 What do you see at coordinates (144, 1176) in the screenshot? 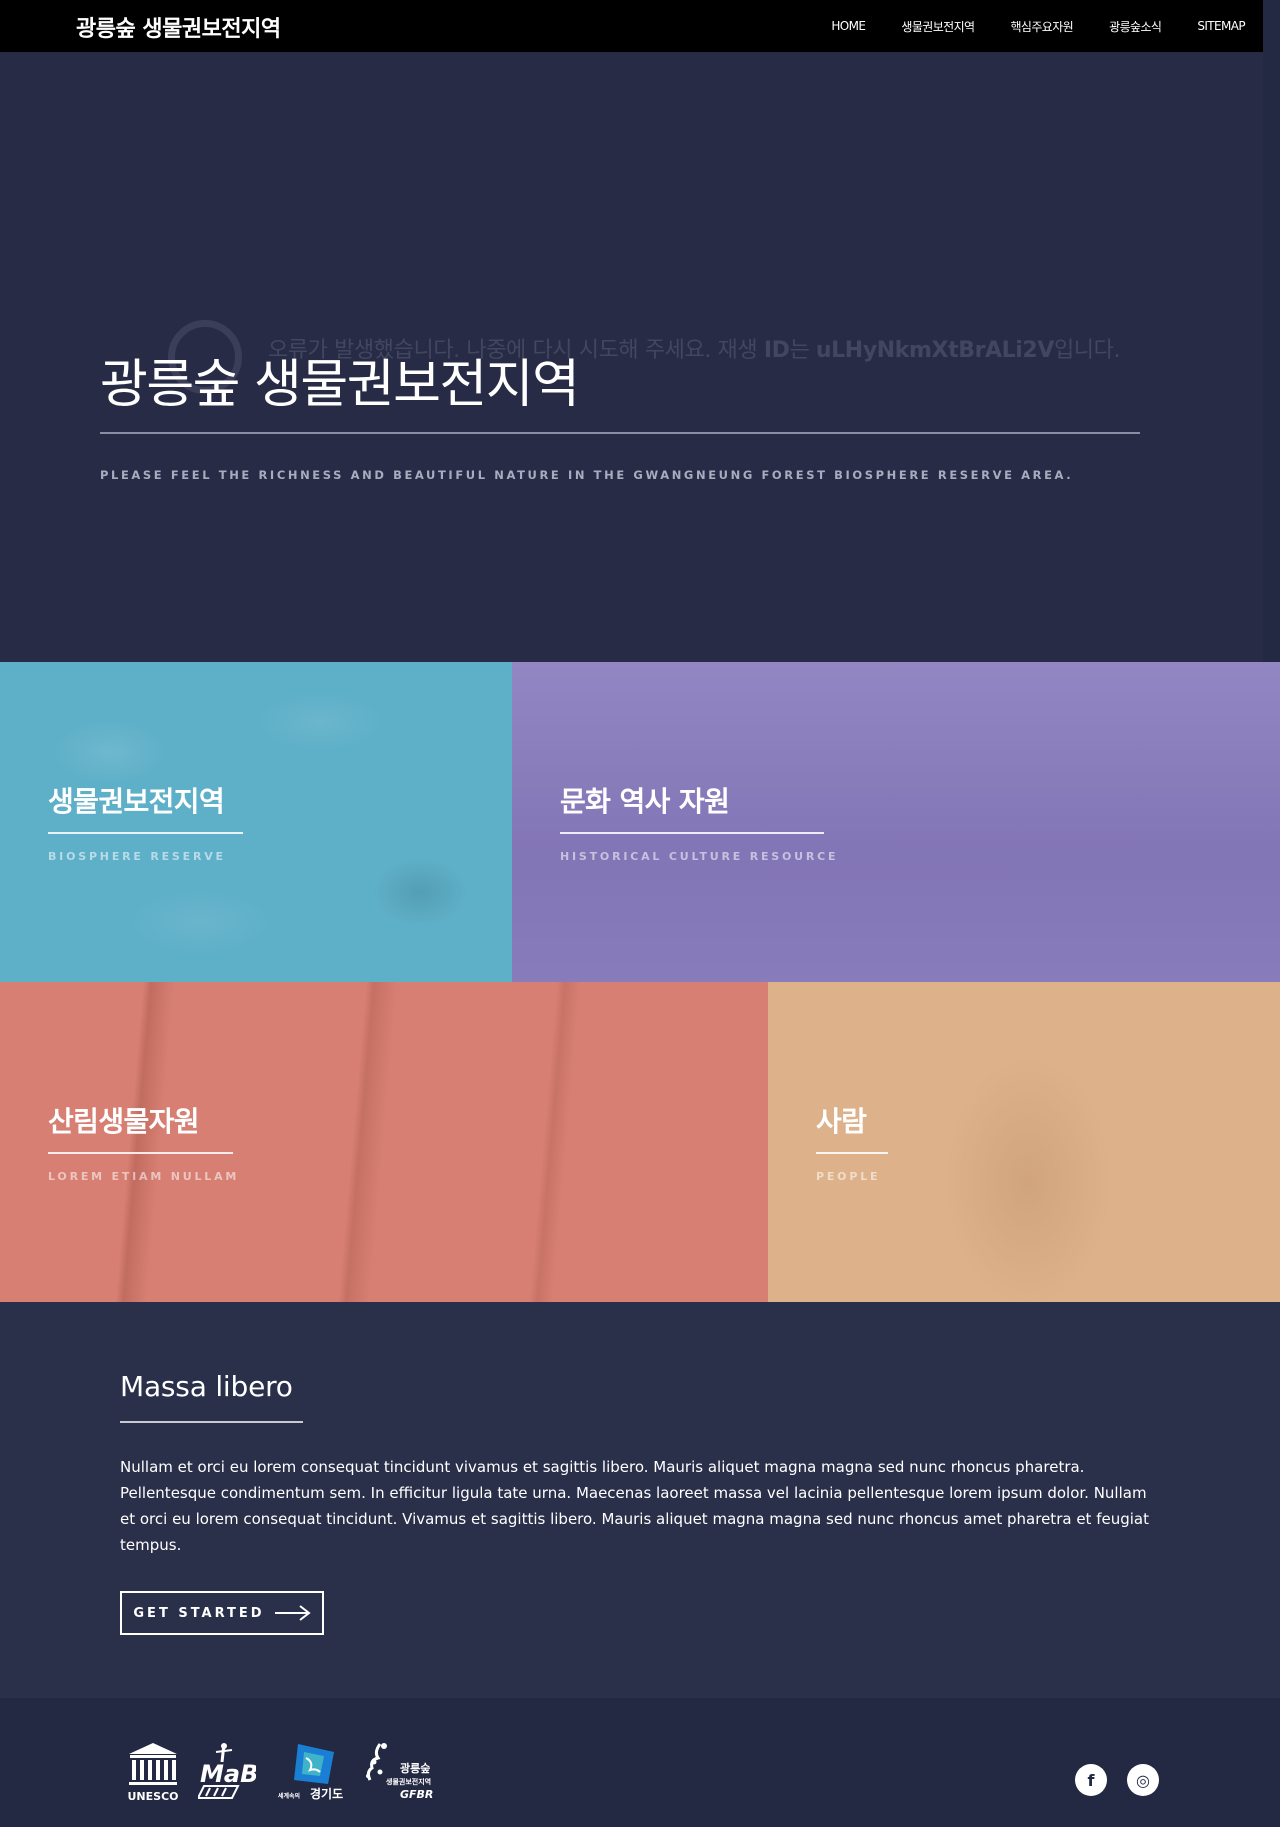
I see `tile-subtitle: LOREM ETIAM NULLAM` at bounding box center [144, 1176].